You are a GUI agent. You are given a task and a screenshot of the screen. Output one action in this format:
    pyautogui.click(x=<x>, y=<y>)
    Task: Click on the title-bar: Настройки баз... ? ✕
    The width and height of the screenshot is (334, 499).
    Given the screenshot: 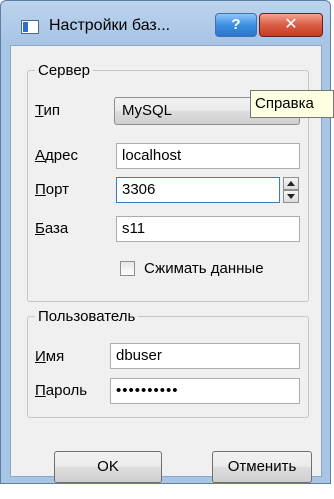 What is the action you would take?
    pyautogui.click(x=165, y=23)
    